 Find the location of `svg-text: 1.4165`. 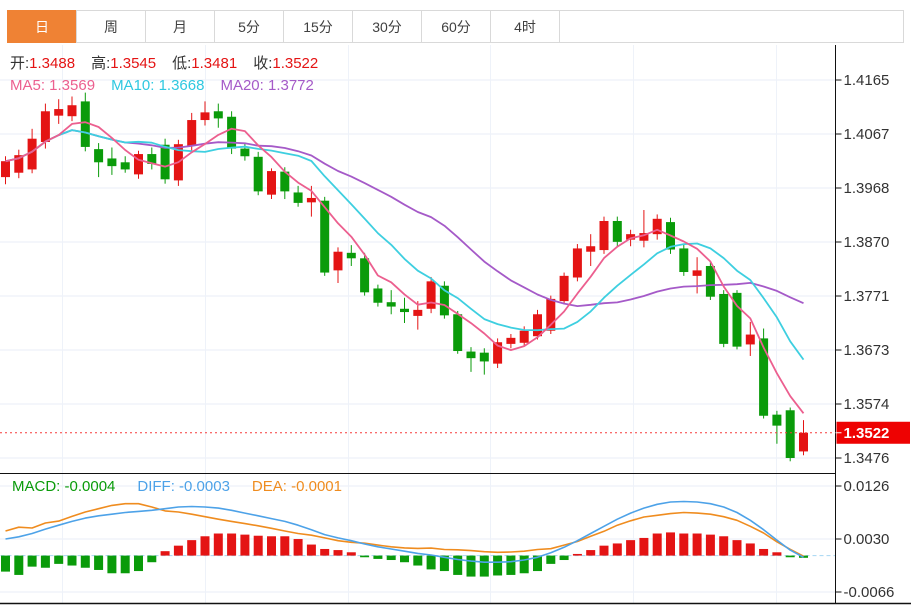

svg-text: 1.4165 is located at coordinates (867, 80).